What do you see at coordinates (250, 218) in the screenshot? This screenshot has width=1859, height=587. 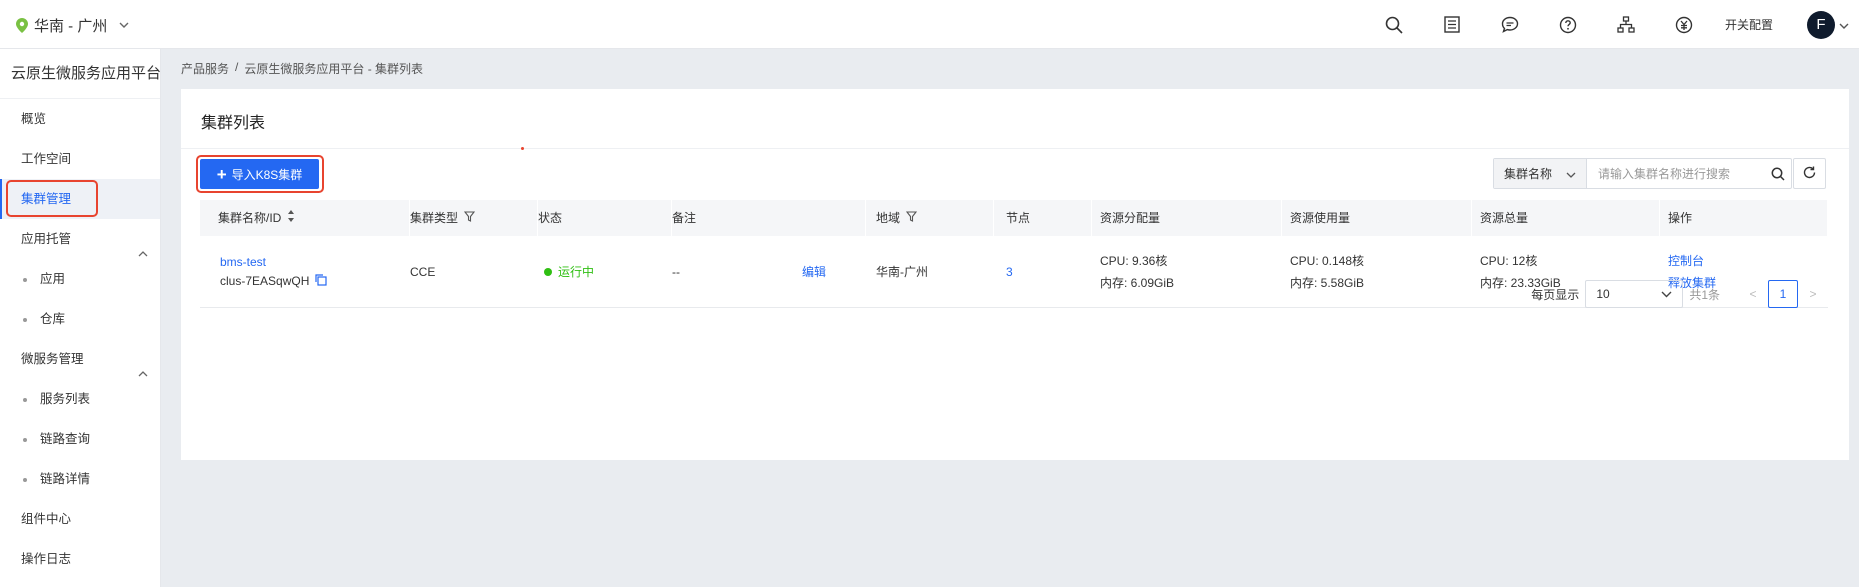 I see `column-header-label: 集群名称/ID` at bounding box center [250, 218].